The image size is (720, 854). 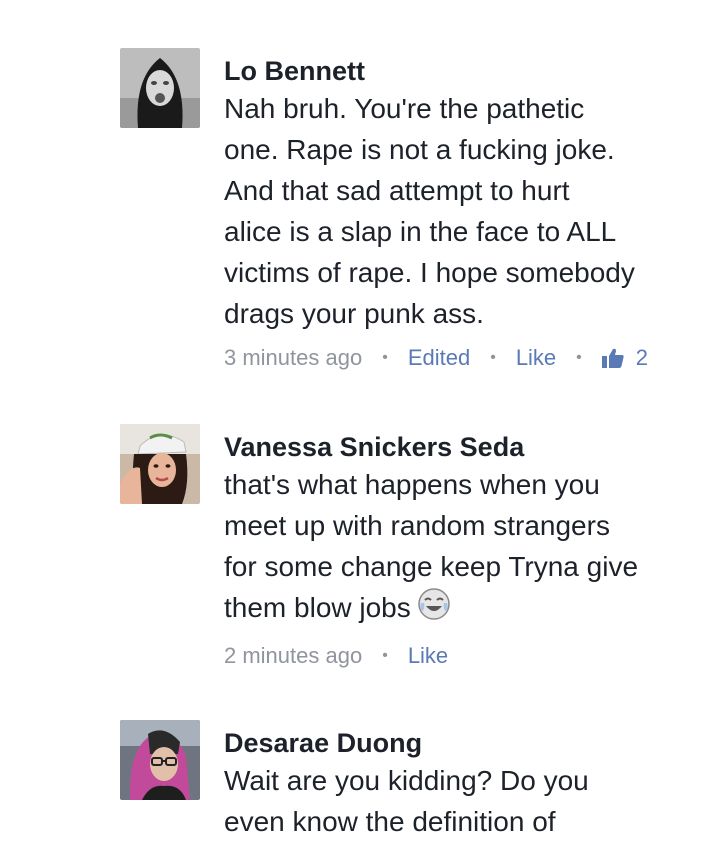 What do you see at coordinates (464, 743) in the screenshot?
I see `comment-author: Desarae Duong` at bounding box center [464, 743].